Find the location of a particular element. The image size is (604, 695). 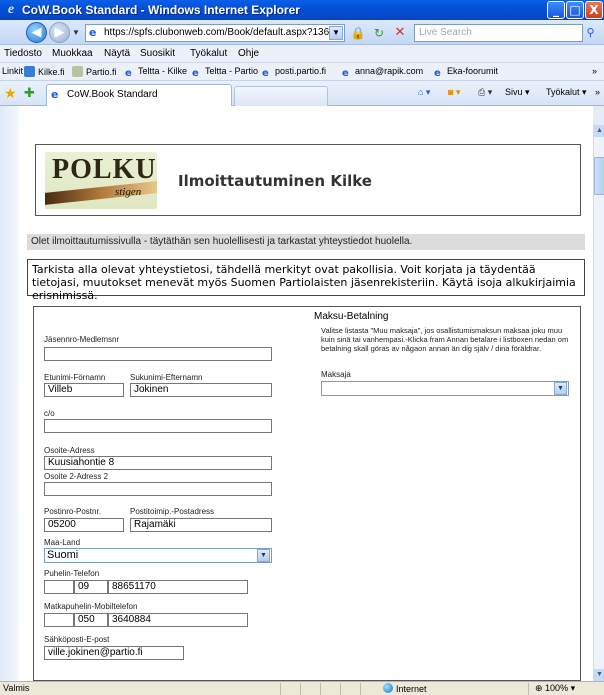

status-bar: Valmis Internet ⊕ 100% ▾ is located at coordinates (302, 688).